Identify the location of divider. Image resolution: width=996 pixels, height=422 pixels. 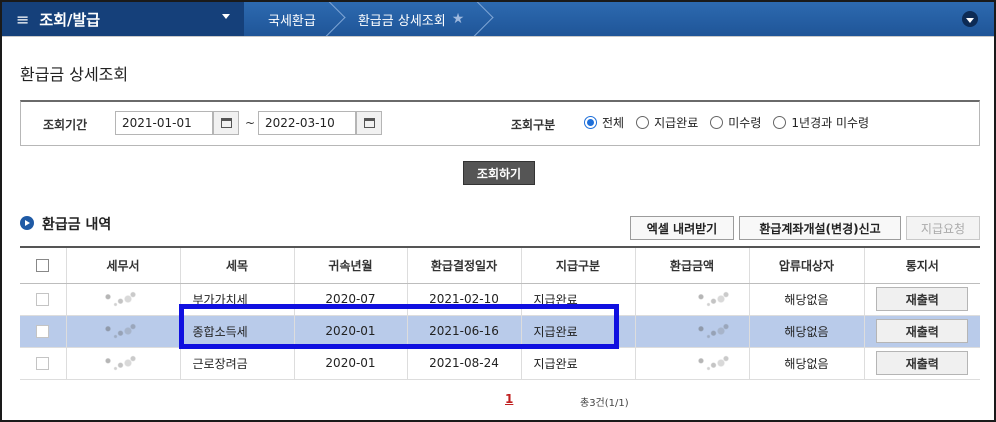
(498, 36).